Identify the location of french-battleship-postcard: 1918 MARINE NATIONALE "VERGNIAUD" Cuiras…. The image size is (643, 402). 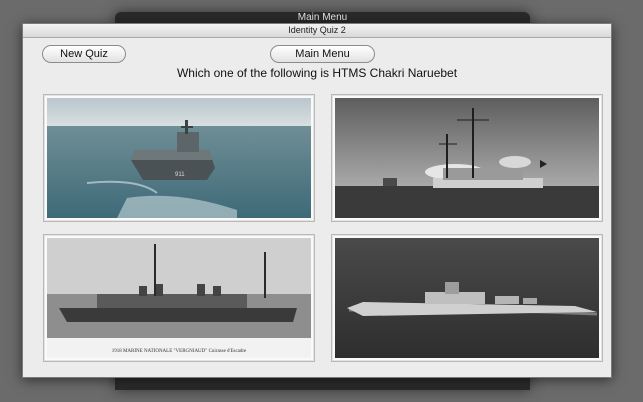
(179, 298).